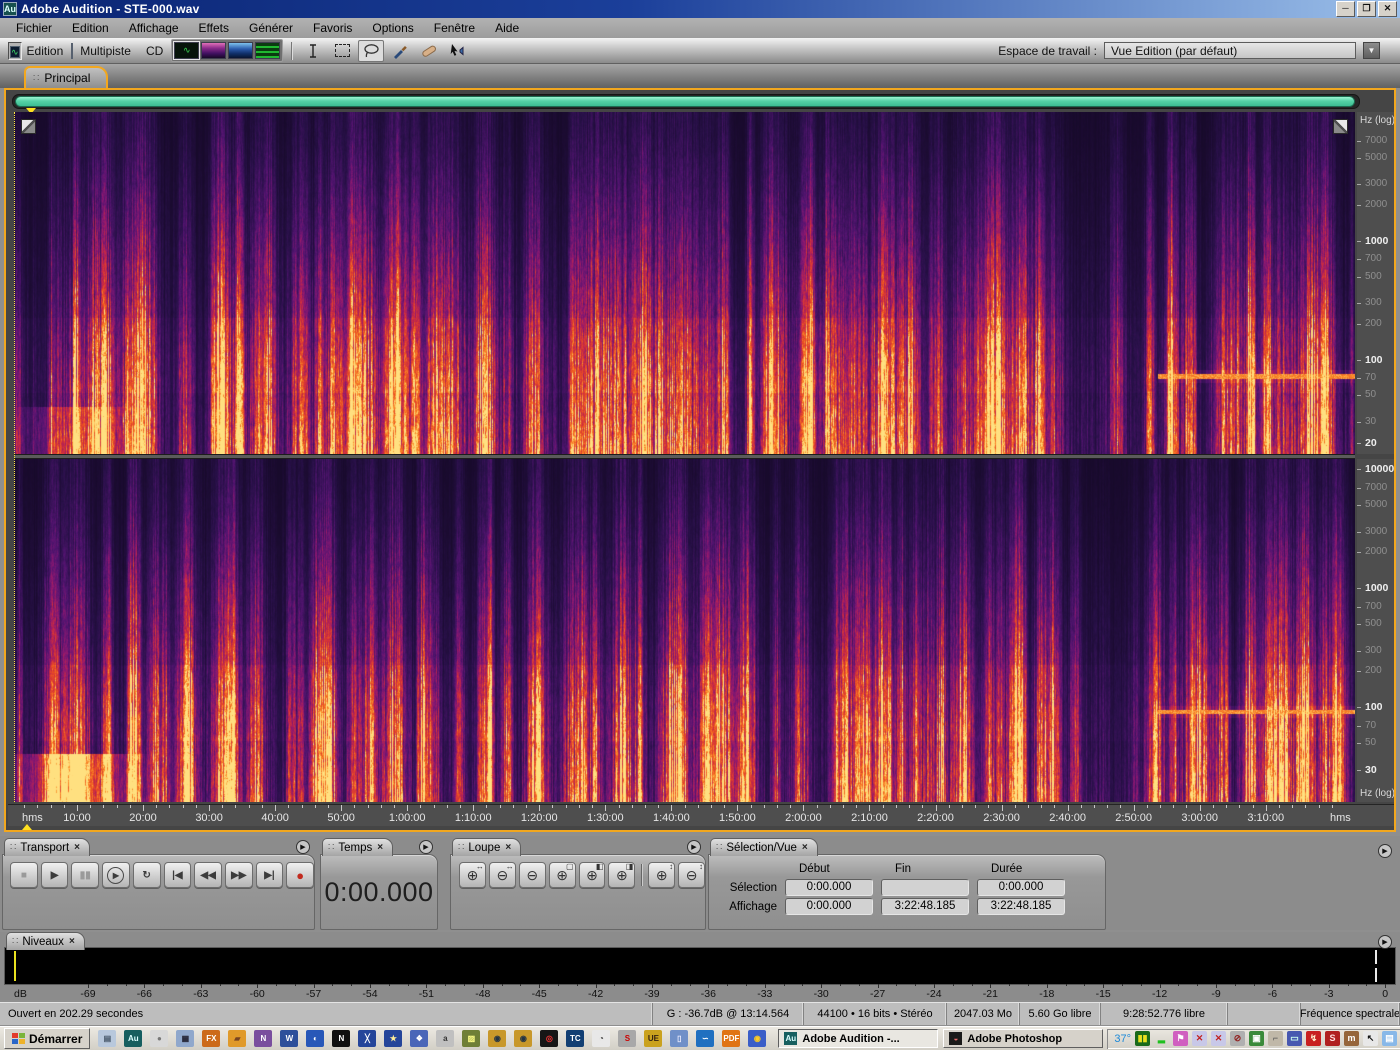 This screenshot has width=1400, height=1050. I want to click on go-to-start-button: |◀, so click(177, 875).